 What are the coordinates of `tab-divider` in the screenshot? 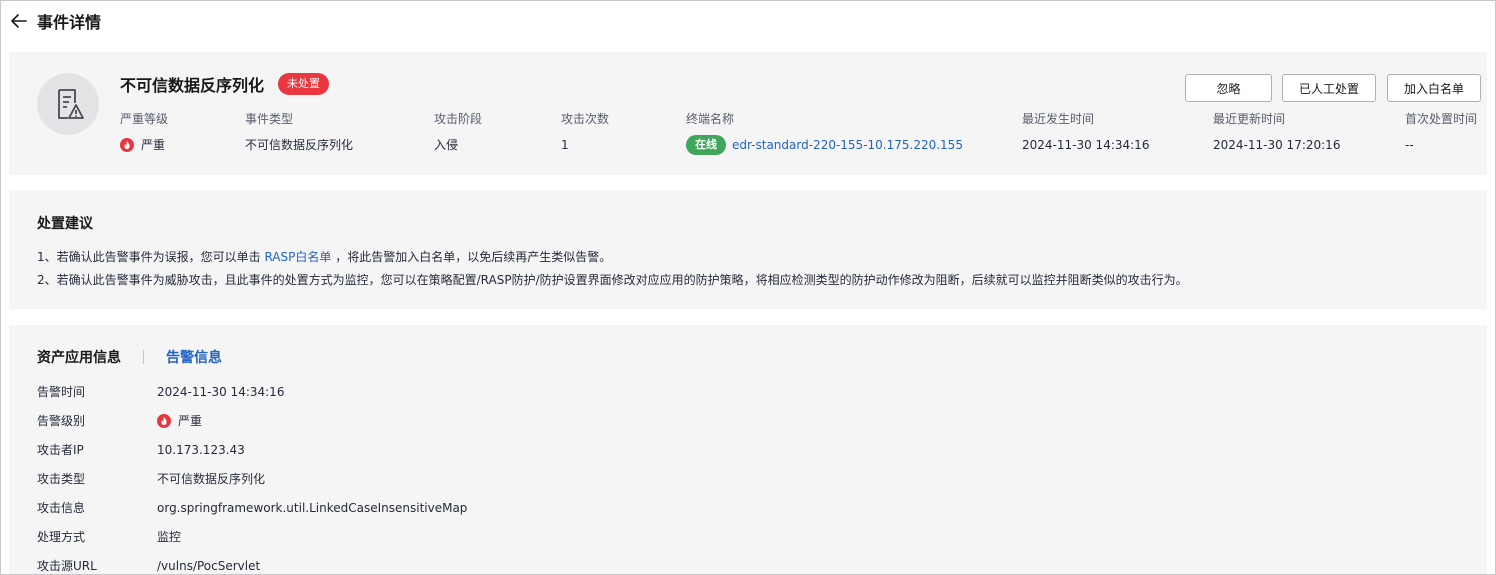 It's located at (143, 357).